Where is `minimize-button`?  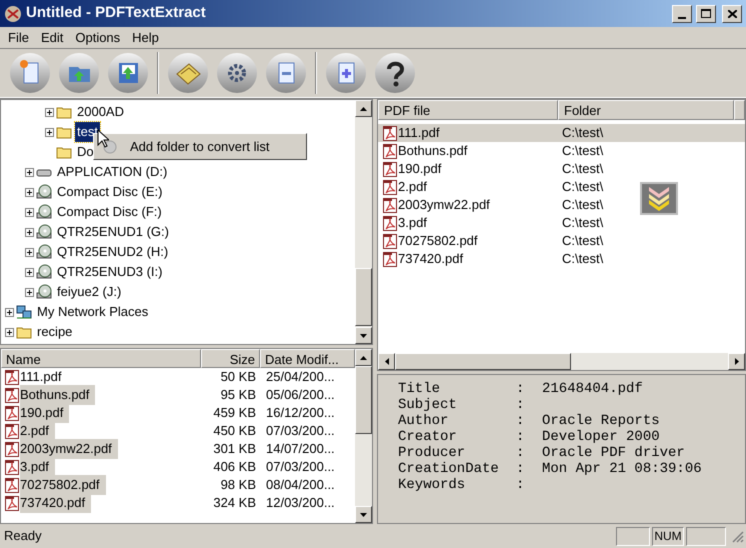 minimize-button is located at coordinates (682, 13).